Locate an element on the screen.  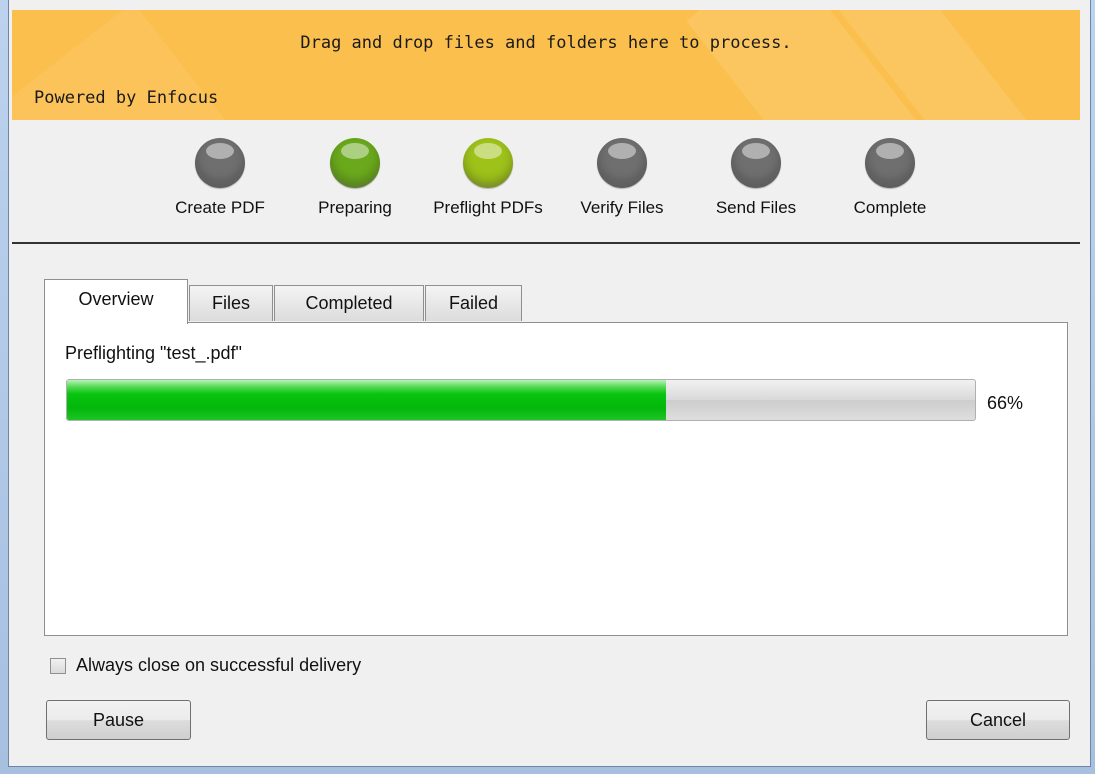
step-preparing: Preparing is located at coordinates (355, 178).